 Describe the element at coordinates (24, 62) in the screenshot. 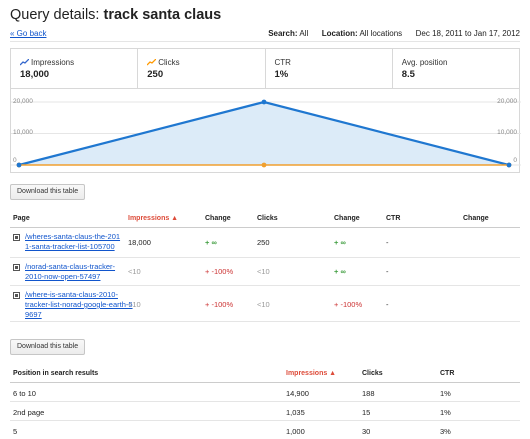

I see `impressions-trend-icon` at that location.